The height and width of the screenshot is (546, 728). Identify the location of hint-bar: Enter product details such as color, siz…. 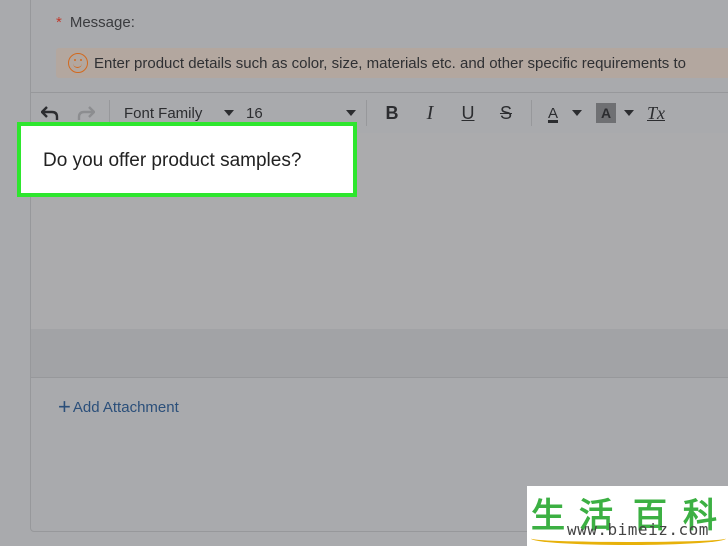
(392, 63).